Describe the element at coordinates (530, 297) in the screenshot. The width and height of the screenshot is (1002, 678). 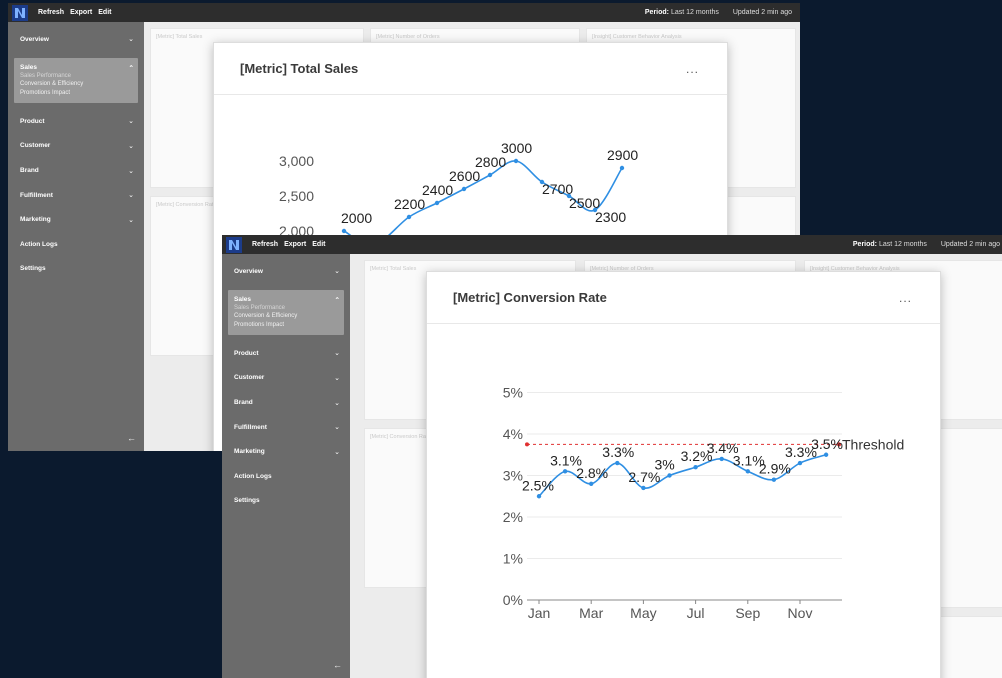
I see `modal-title: [Metric] Conversion Rate` at that location.